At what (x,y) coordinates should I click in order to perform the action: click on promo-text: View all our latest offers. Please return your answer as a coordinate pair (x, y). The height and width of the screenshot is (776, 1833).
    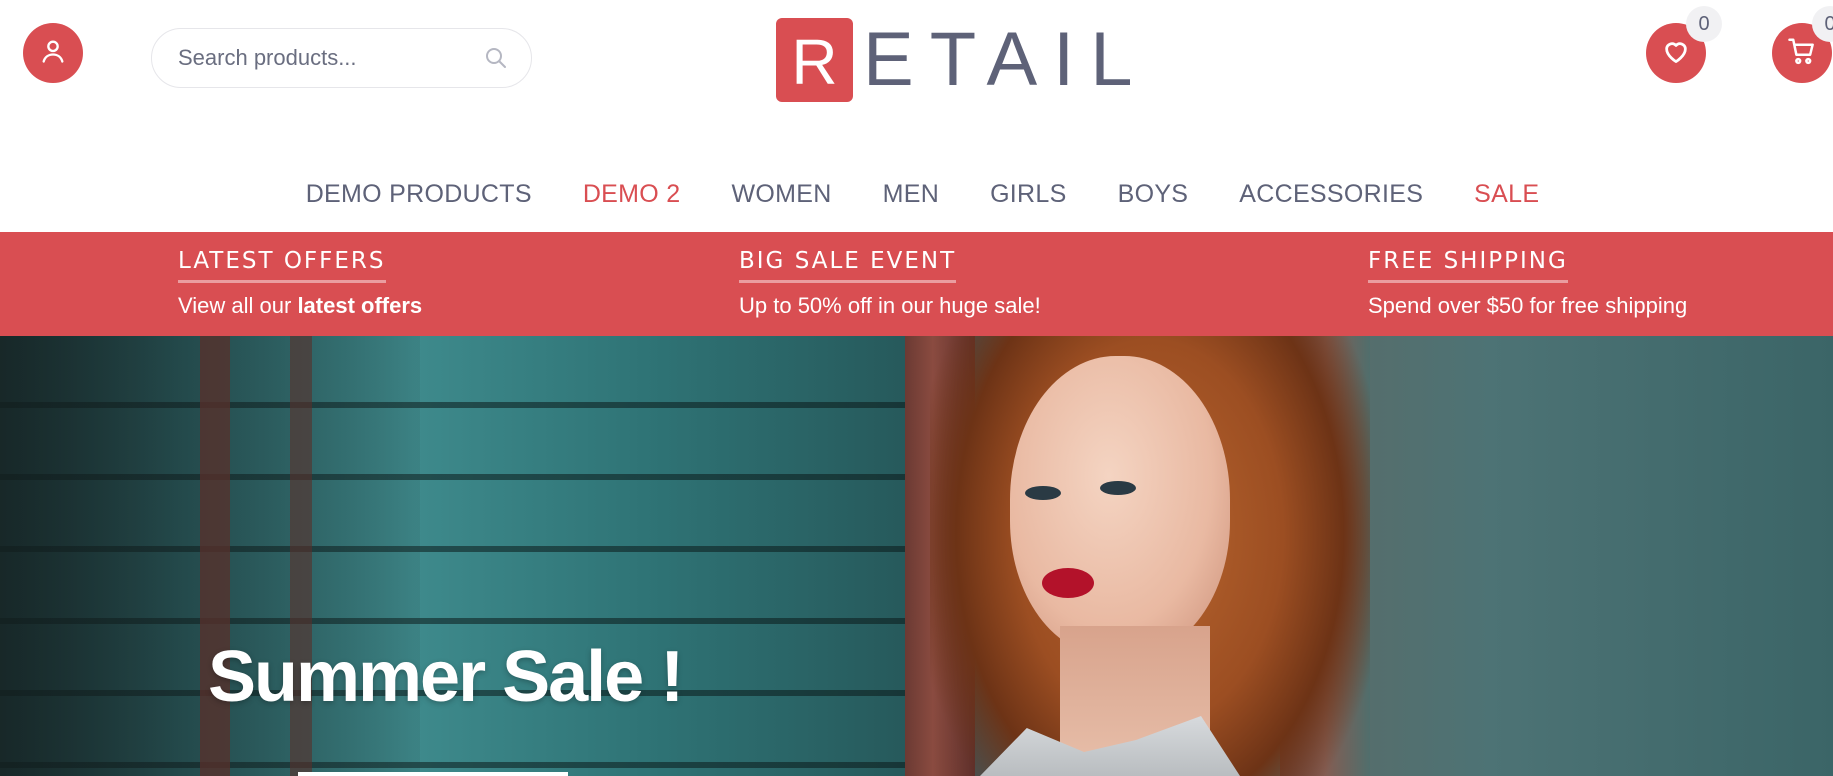
    Looking at the image, I should click on (300, 306).